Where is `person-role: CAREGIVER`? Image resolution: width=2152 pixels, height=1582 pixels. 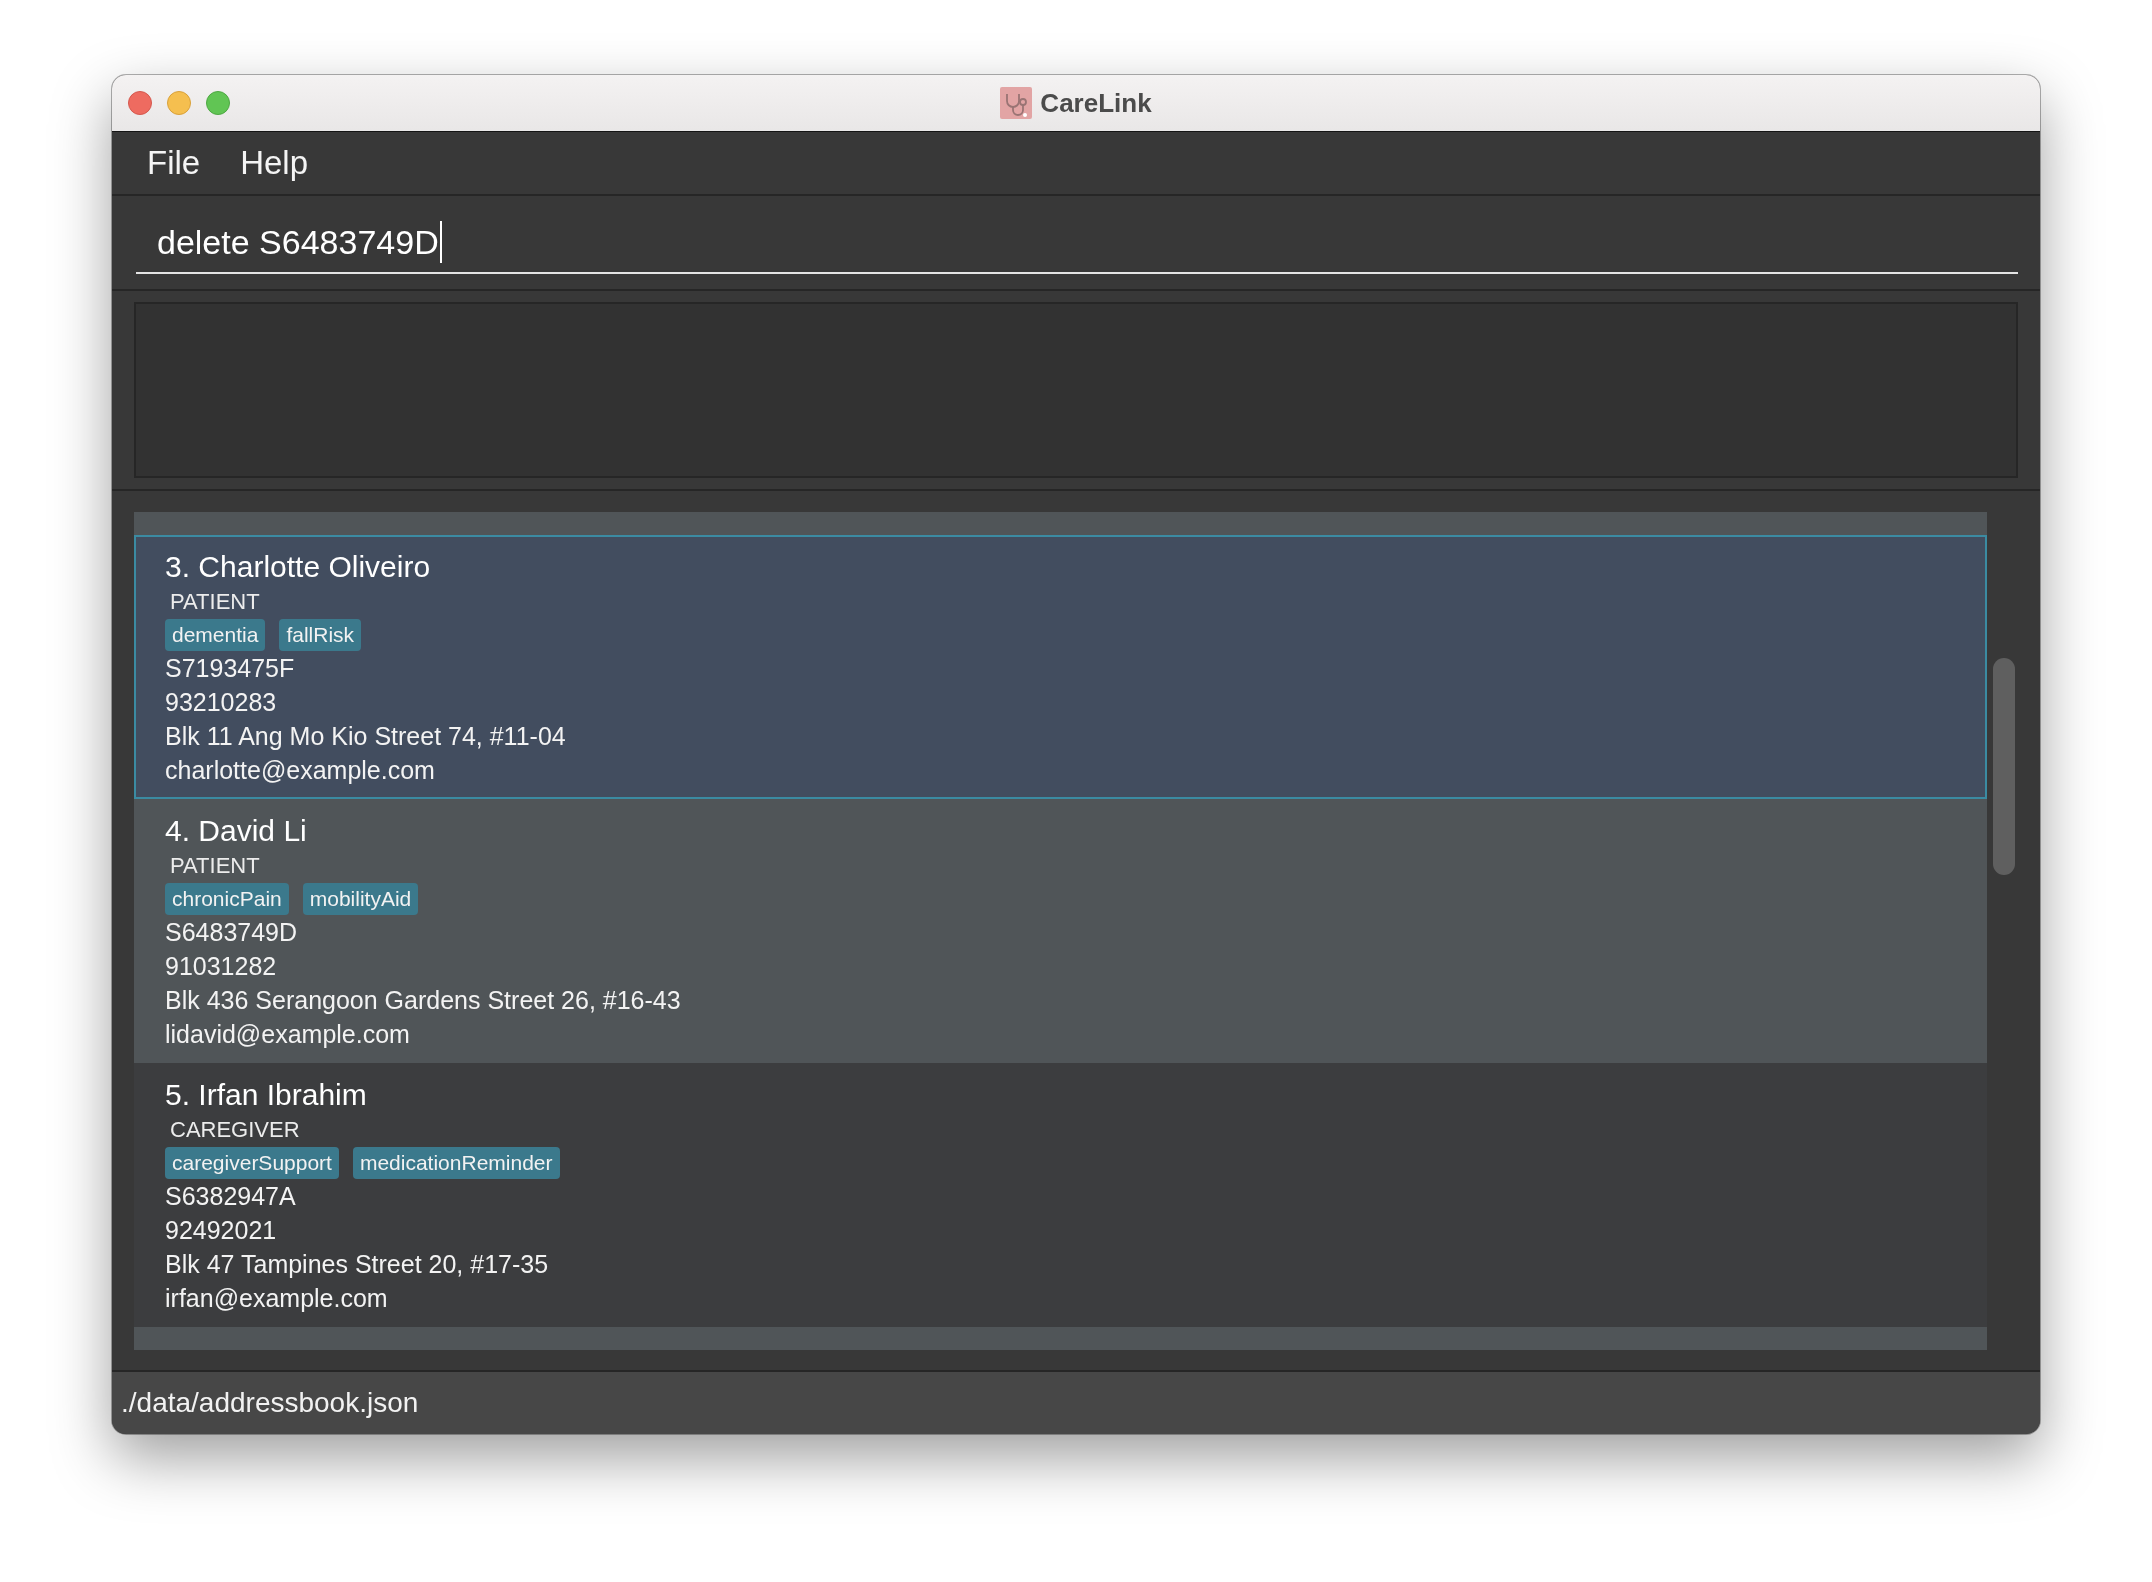 person-role: CAREGIVER is located at coordinates (234, 1130).